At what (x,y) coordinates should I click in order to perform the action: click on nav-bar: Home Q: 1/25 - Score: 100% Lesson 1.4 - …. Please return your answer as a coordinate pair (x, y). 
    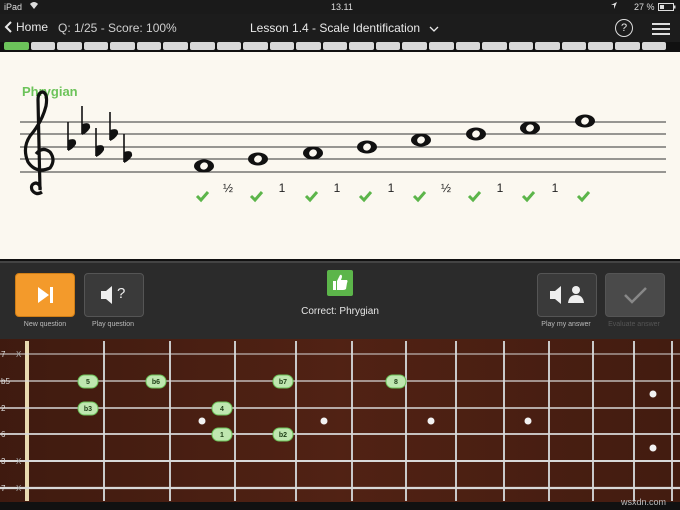
    Looking at the image, I should click on (340, 28).